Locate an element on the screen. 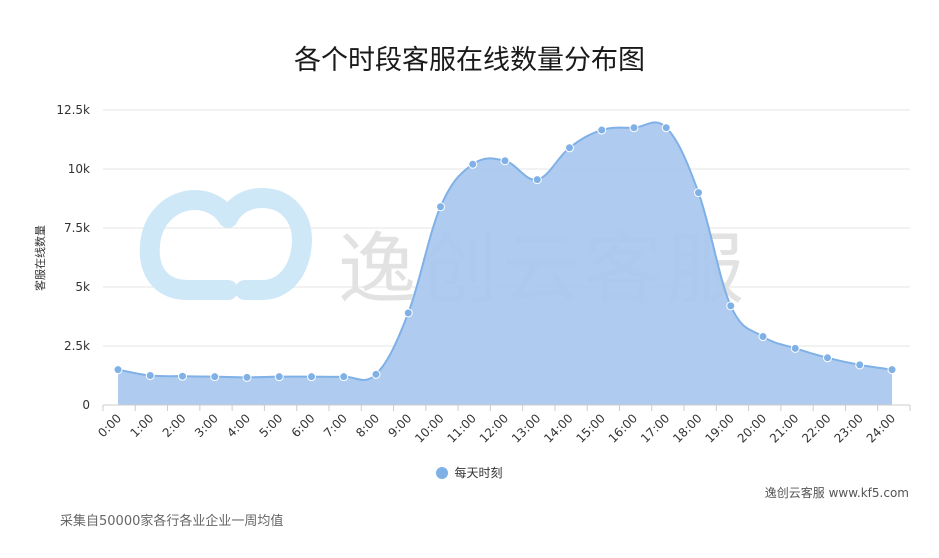  x-tick-label: 13:00 is located at coordinates (526, 428).